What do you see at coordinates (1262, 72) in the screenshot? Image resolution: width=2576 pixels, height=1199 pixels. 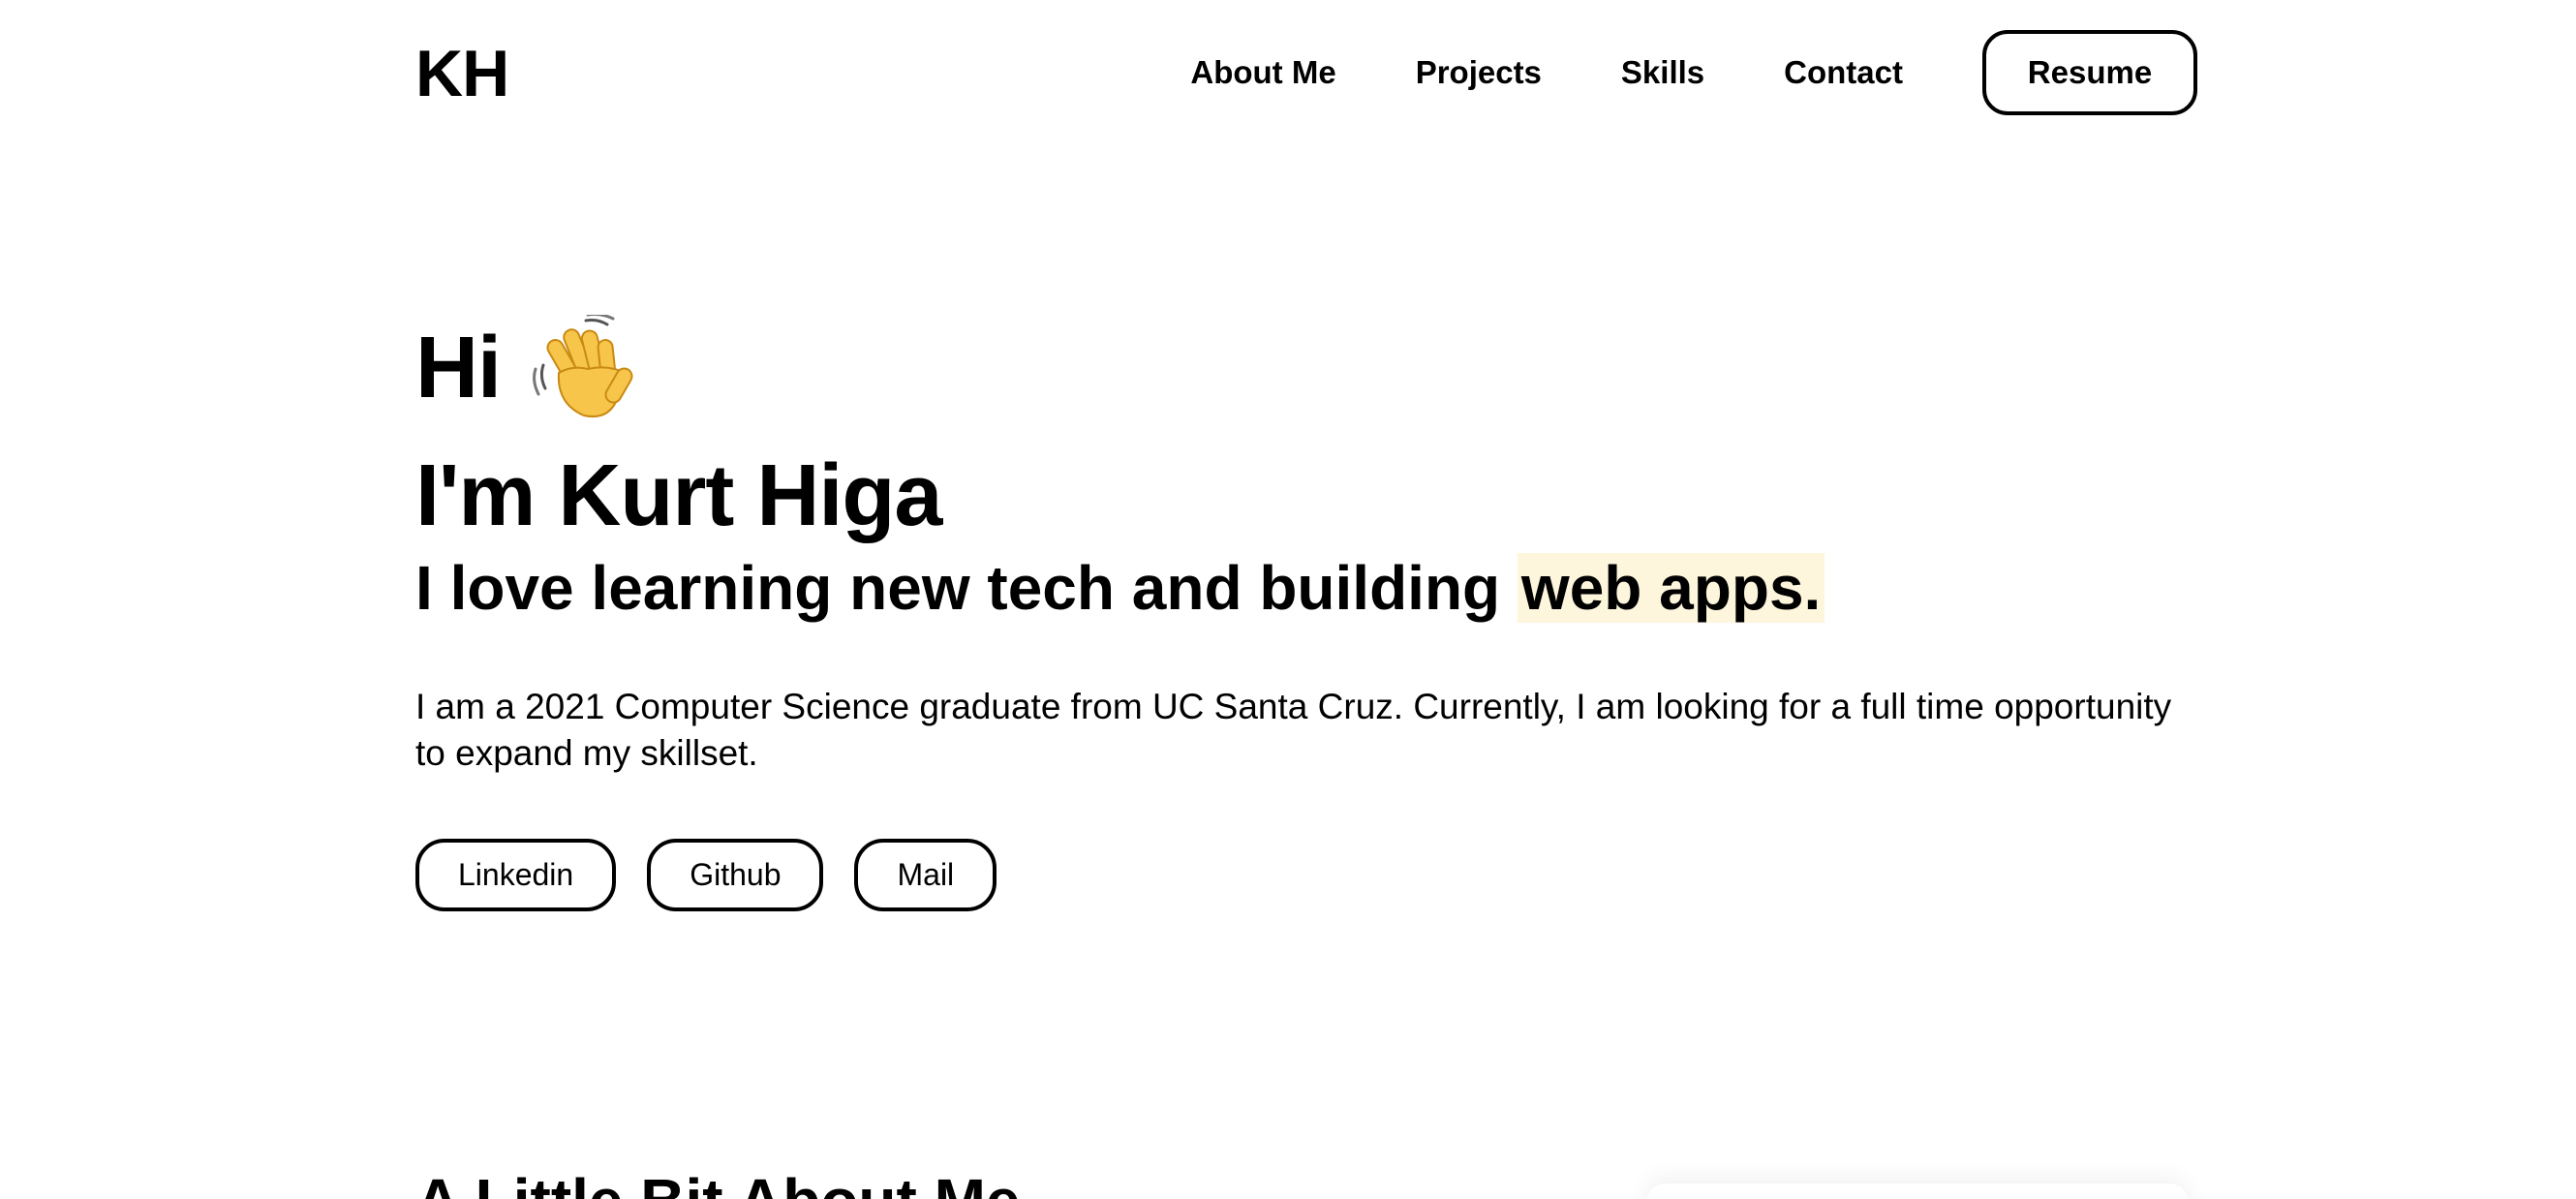 I see `nav-link-about-me: About Me` at bounding box center [1262, 72].